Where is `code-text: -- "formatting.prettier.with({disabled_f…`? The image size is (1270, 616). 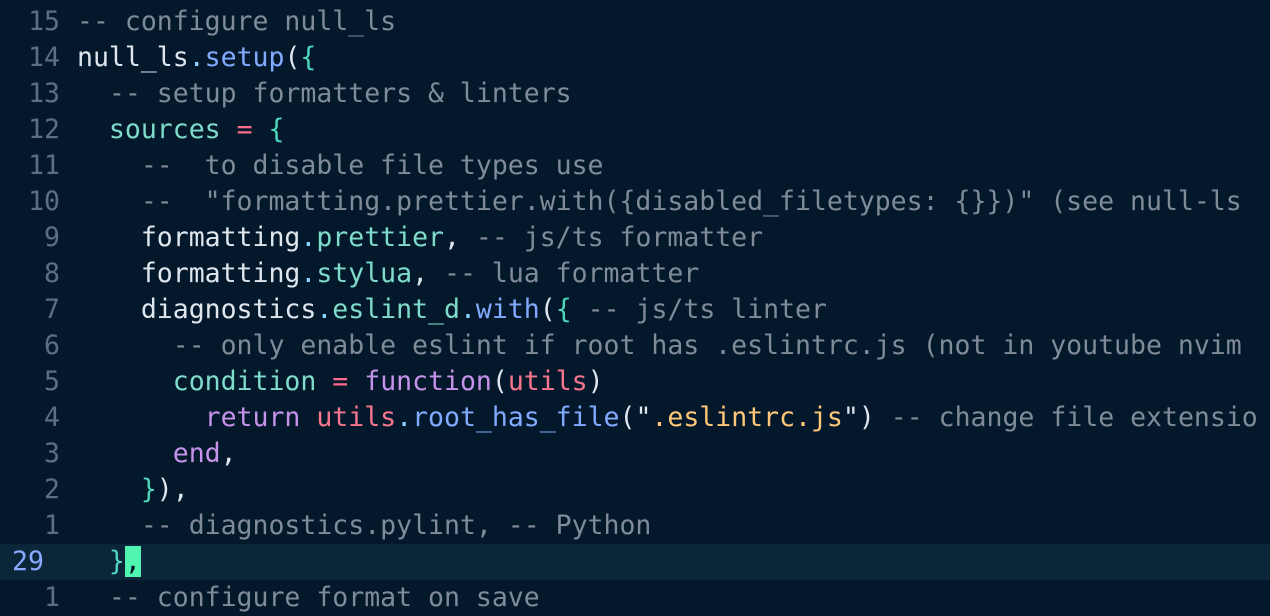 code-text: -- "formatting.prettier.with({disabled_f… is located at coordinates (659, 202).